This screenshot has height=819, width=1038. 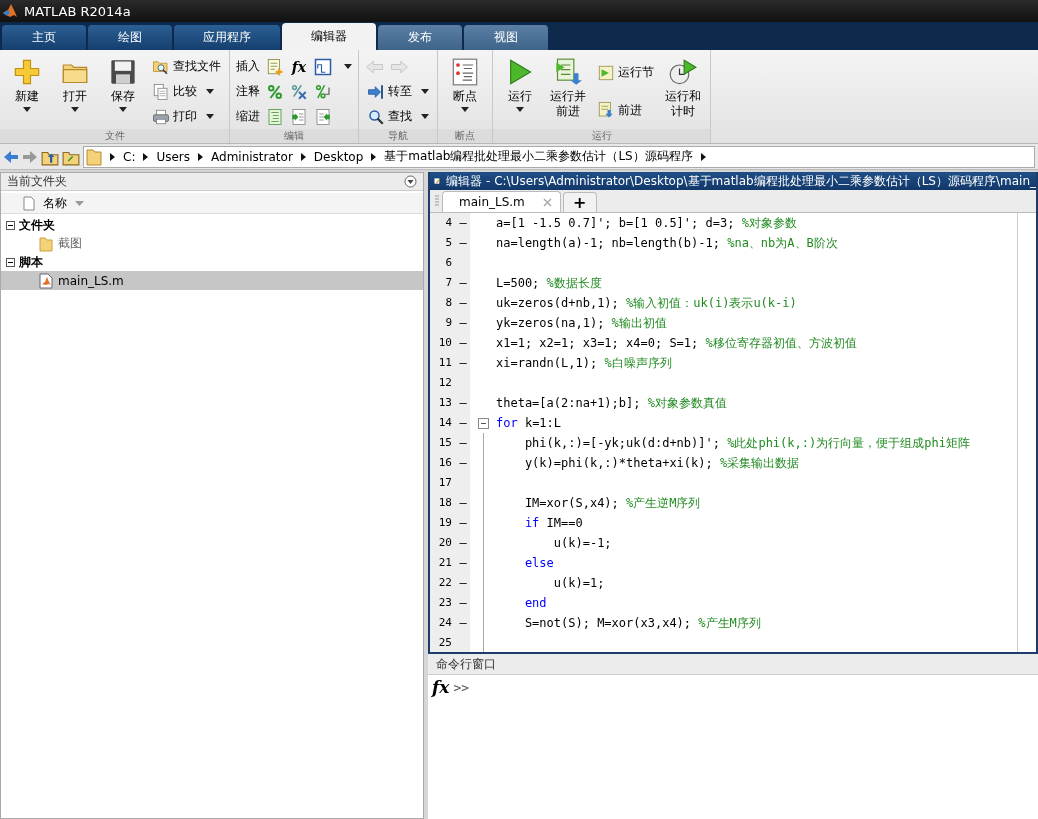 What do you see at coordinates (37, 181) in the screenshot?
I see `panel-title: 当前文件夹` at bounding box center [37, 181].